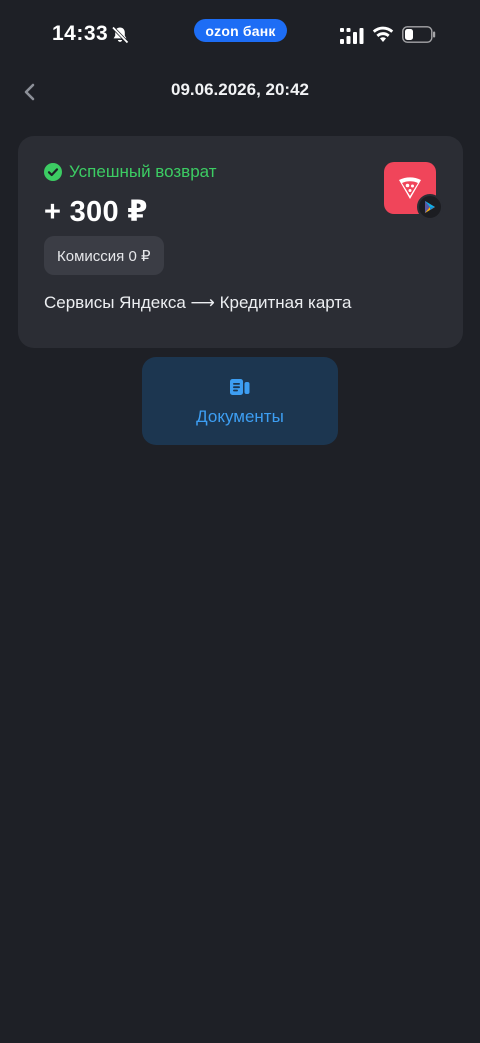  What do you see at coordinates (143, 171) in the screenshot?
I see `status-label: Успешный возврат` at bounding box center [143, 171].